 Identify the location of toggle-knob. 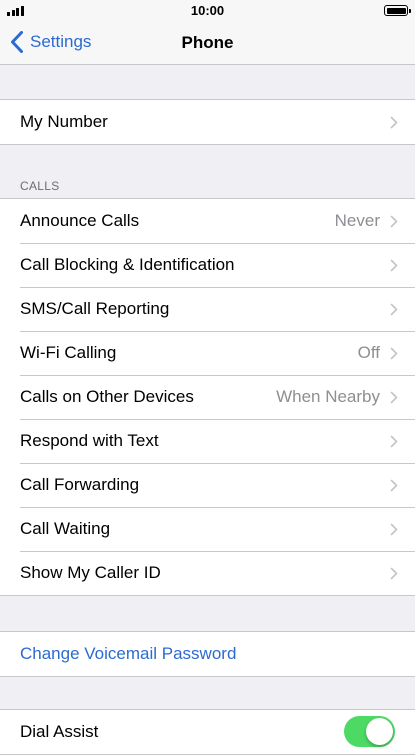
(379, 731).